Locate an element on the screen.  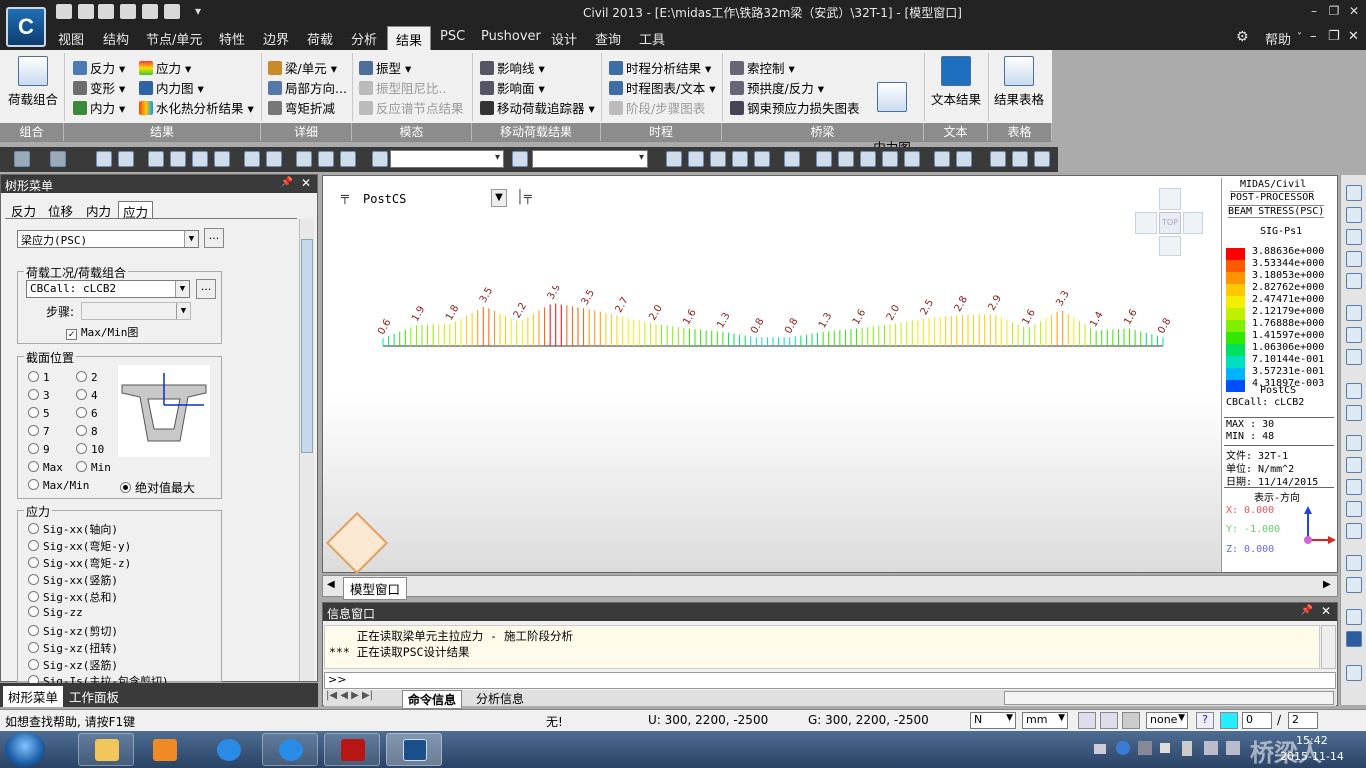
reactions-button: 反力 ▾ is located at coordinates (99, 67).